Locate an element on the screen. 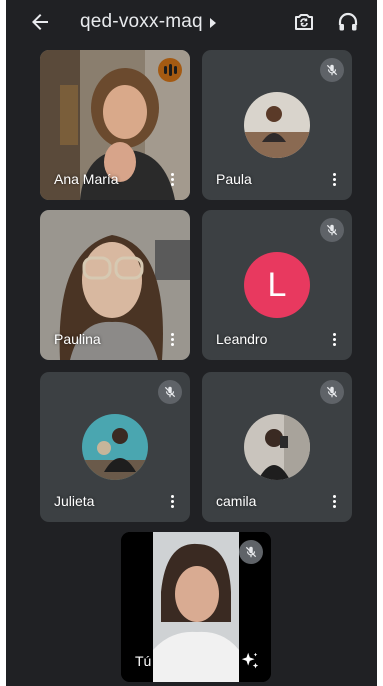 The width and height of the screenshot is (383, 686). participant-name: Leandro is located at coordinates (242, 339).